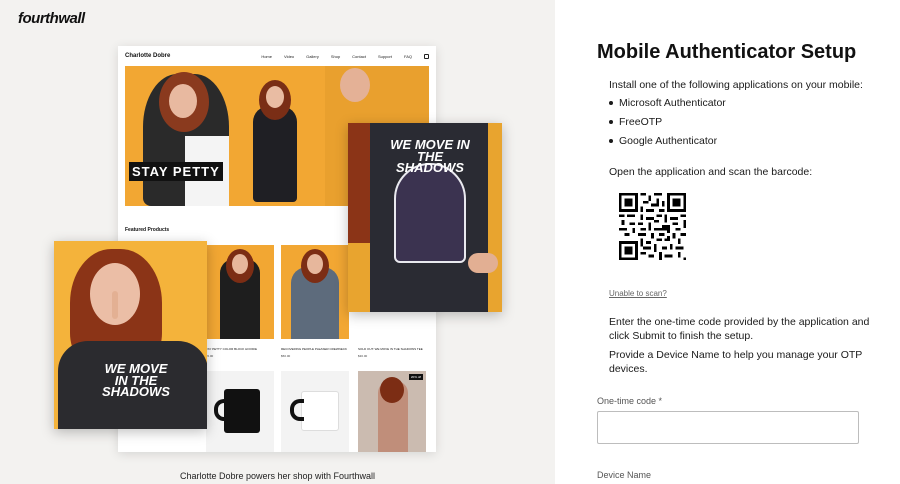  Describe the element at coordinates (266, 56) in the screenshot. I see `mock-nav-home: Home` at that location.